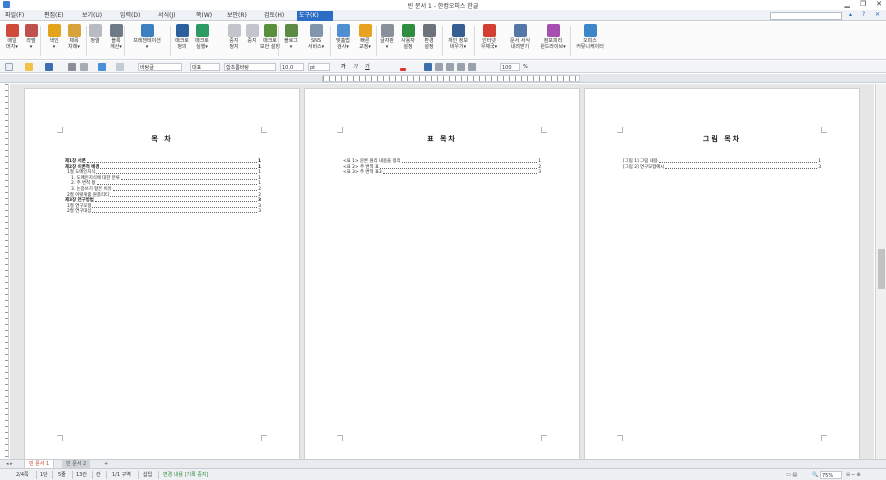 The image size is (886, 480). What do you see at coordinates (344, 67) in the screenshot?
I see `bold-button: 가` at bounding box center [344, 67].